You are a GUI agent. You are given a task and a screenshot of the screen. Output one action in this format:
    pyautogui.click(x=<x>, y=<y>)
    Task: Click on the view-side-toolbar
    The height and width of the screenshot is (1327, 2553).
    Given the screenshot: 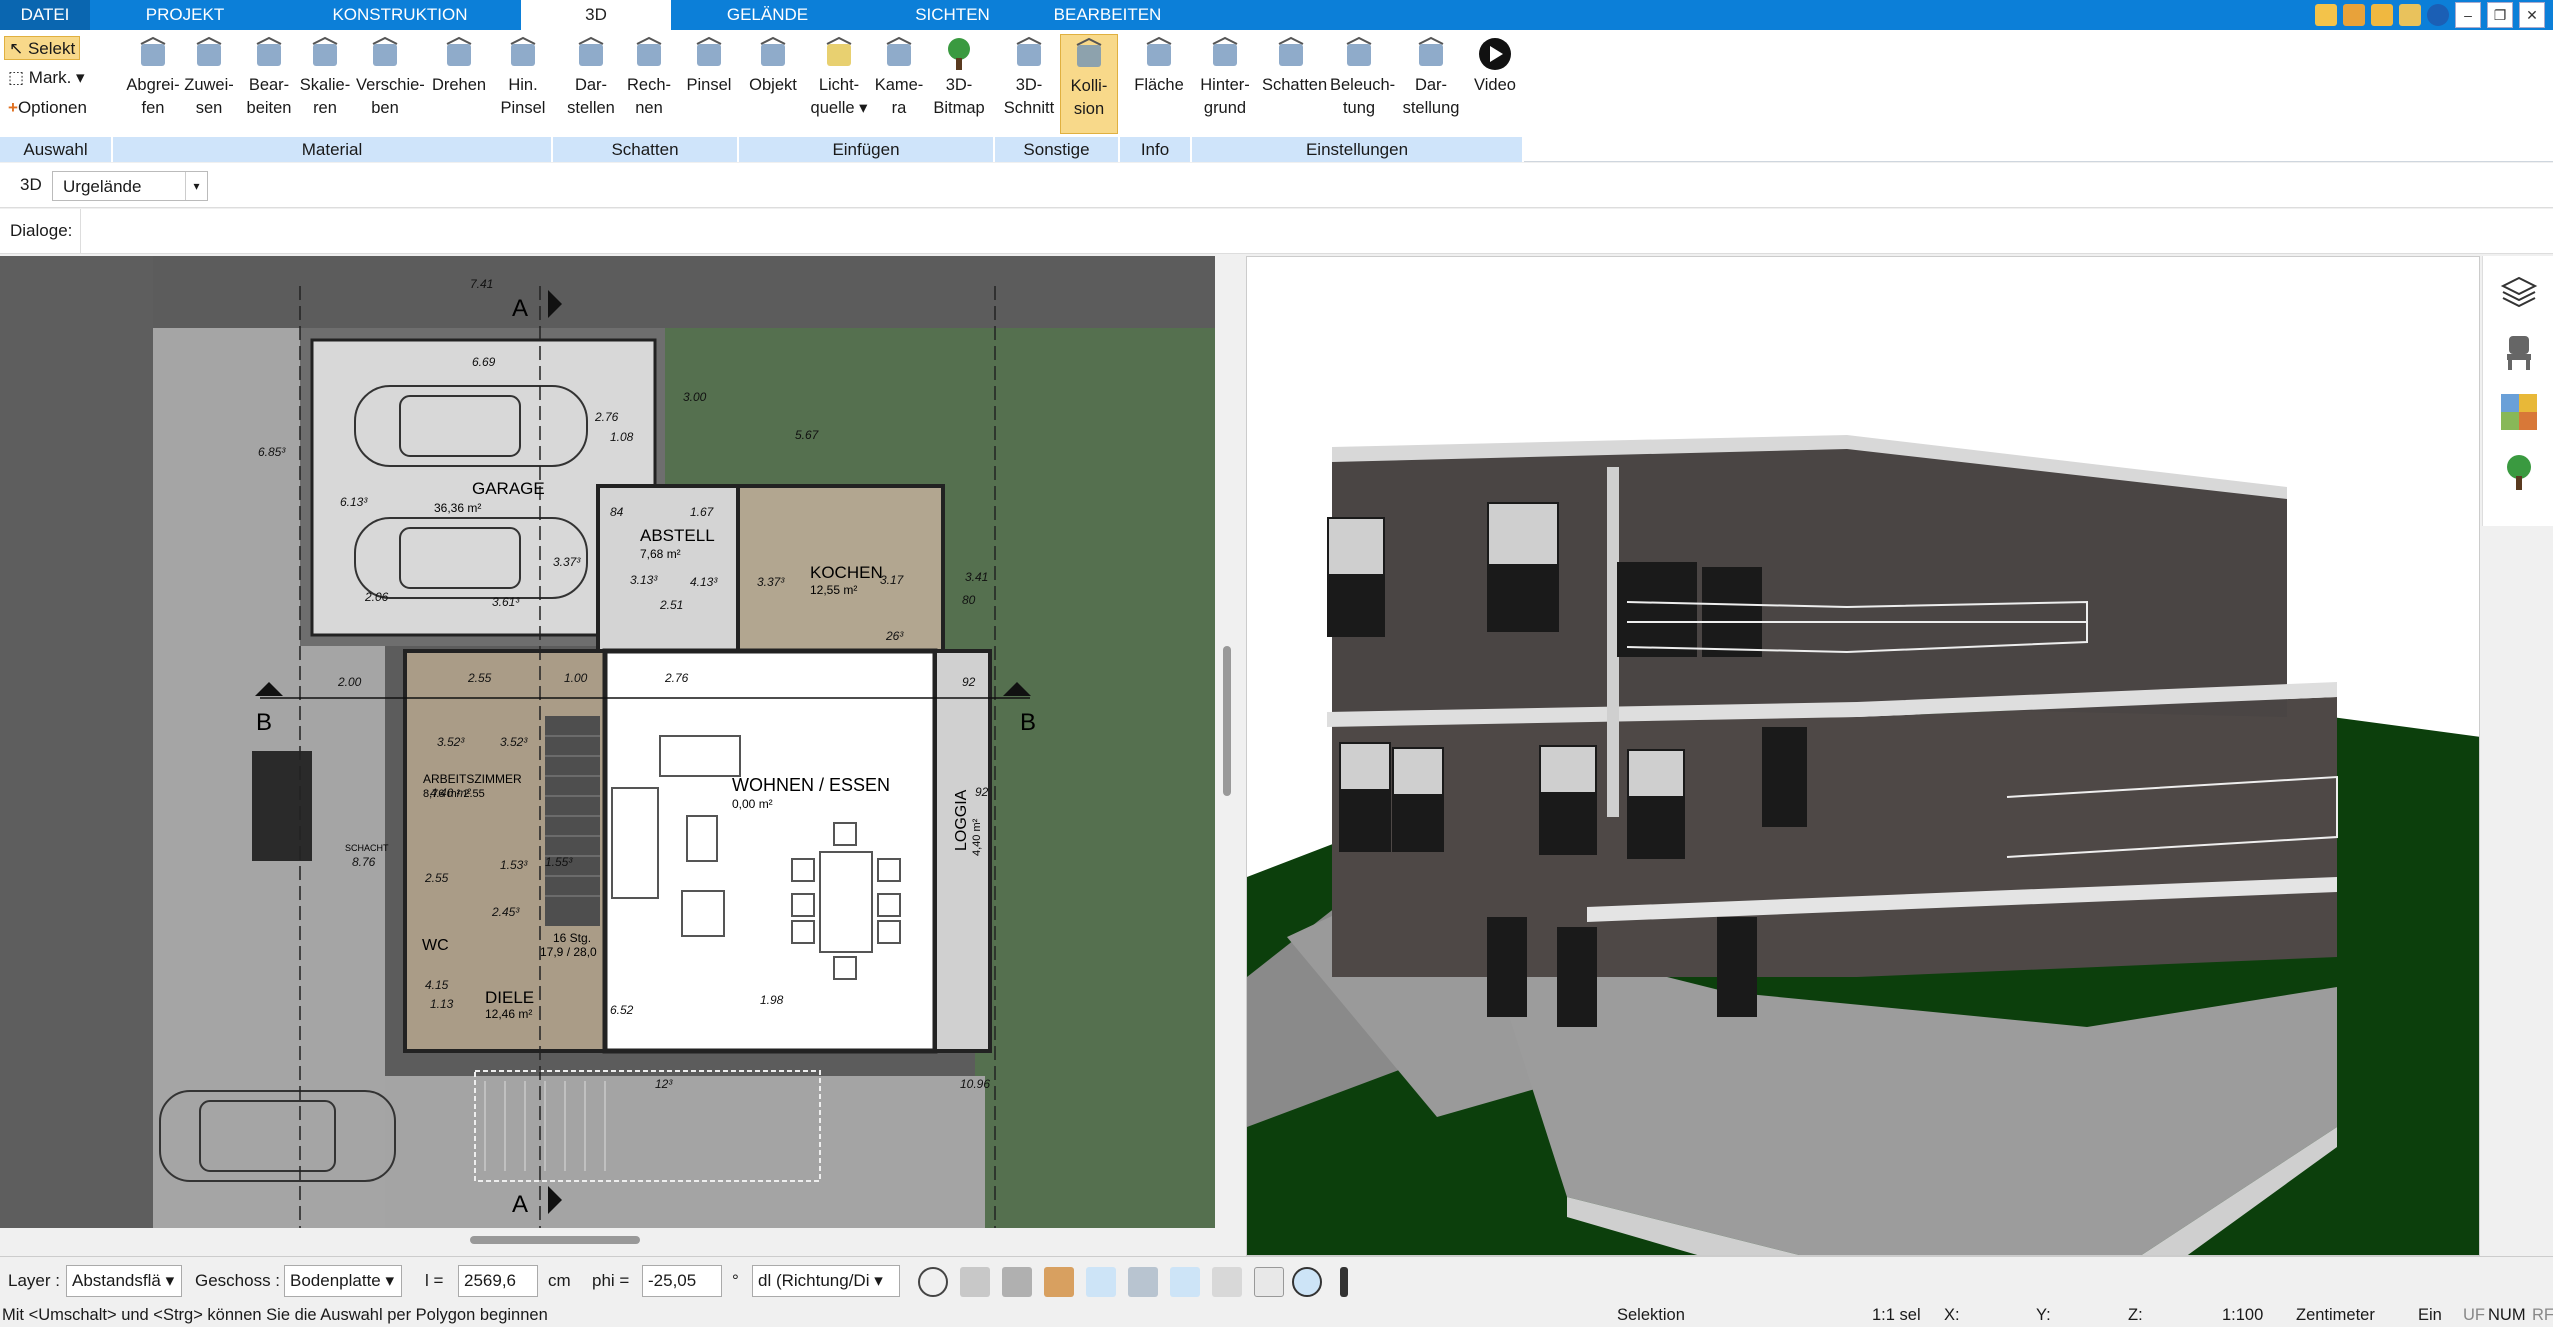 What is the action you would take?
    pyautogui.click(x=2517, y=391)
    